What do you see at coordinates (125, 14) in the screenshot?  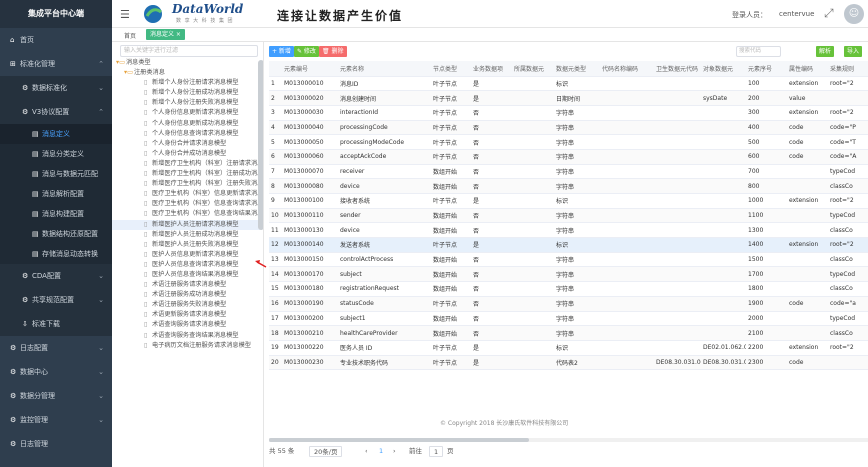 I see `menu-toggle-icon: ☰` at bounding box center [125, 14].